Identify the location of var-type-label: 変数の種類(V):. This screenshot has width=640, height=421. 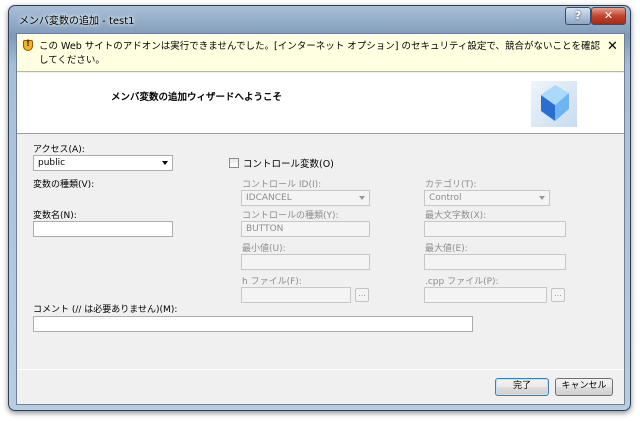
(64, 185).